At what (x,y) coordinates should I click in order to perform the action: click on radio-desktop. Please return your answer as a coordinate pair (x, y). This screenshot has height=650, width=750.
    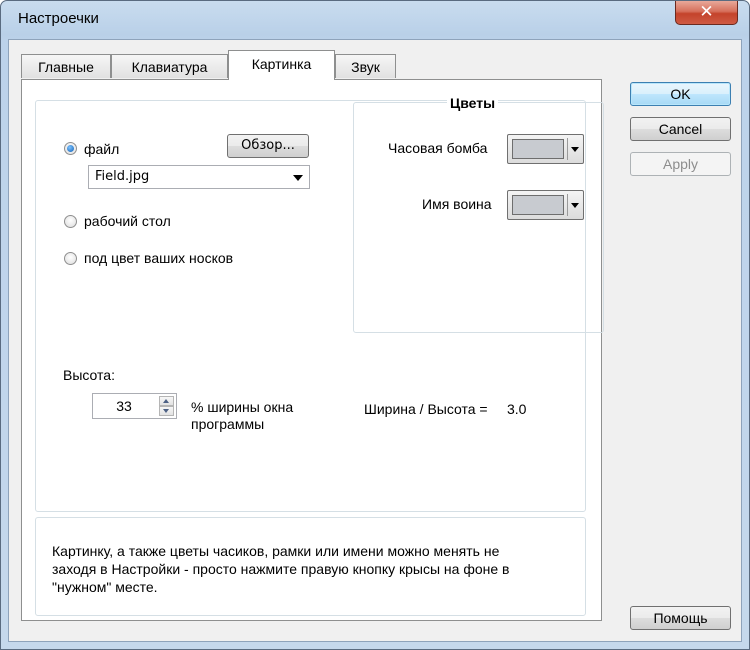
    Looking at the image, I should click on (70, 221).